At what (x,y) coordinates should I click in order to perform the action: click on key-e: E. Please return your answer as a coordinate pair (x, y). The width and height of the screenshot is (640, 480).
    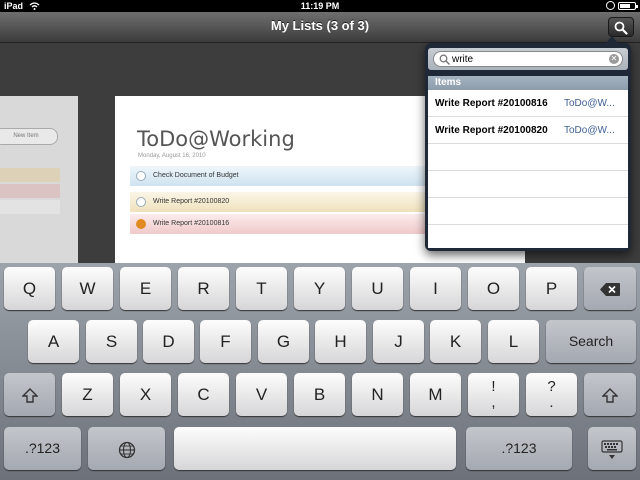
    Looking at the image, I should click on (145, 288).